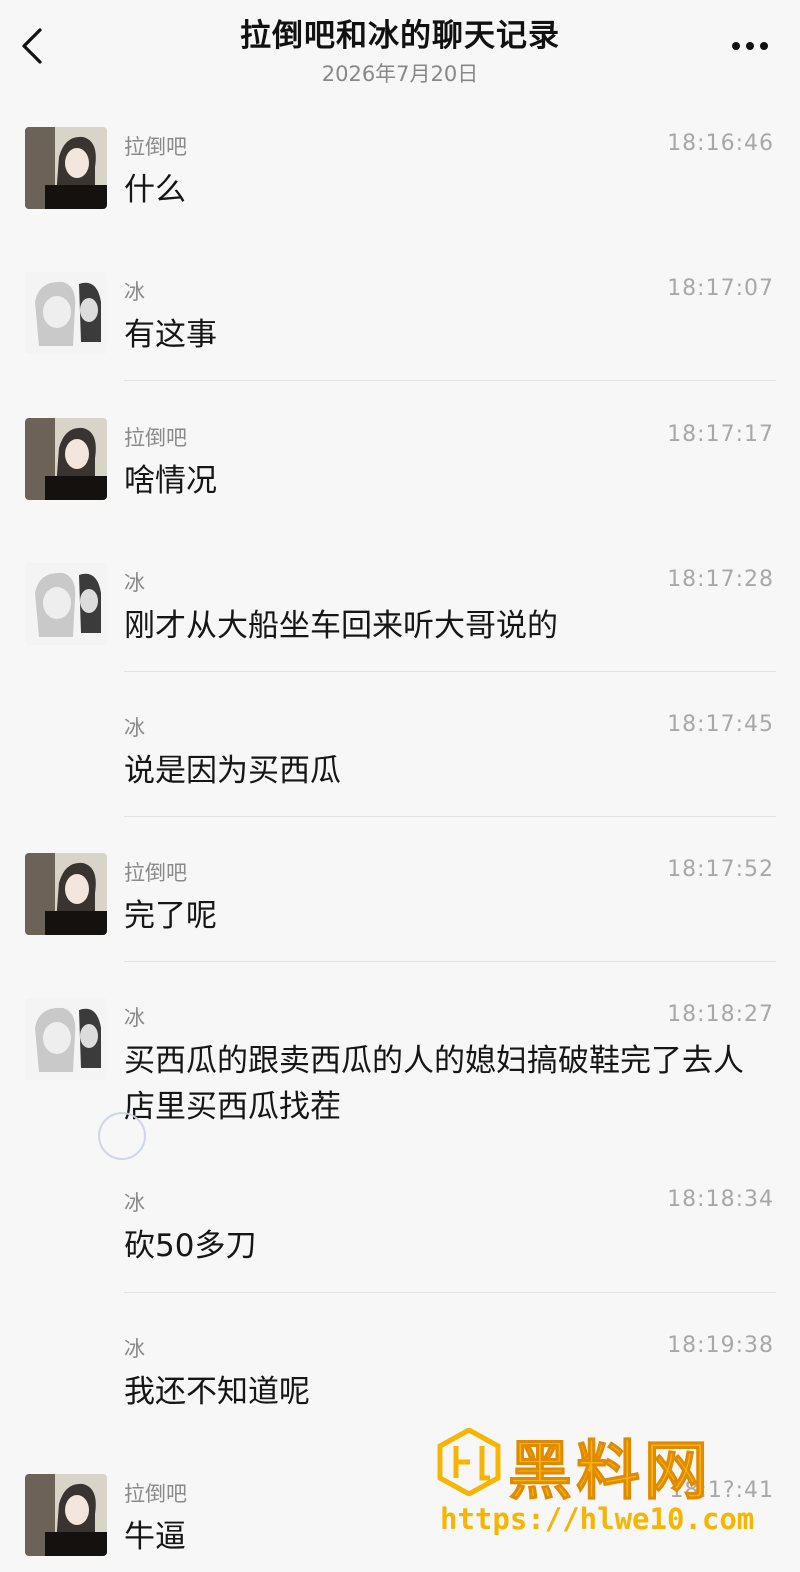 The width and height of the screenshot is (800, 1572). I want to click on message-text: 砍50多刀, so click(190, 1246).